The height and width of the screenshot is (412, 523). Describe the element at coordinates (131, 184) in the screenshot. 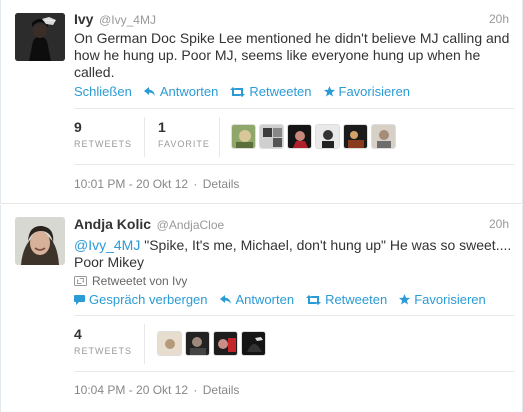

I see `timestamp: 10:01 PM - 20 Okt 12` at that location.